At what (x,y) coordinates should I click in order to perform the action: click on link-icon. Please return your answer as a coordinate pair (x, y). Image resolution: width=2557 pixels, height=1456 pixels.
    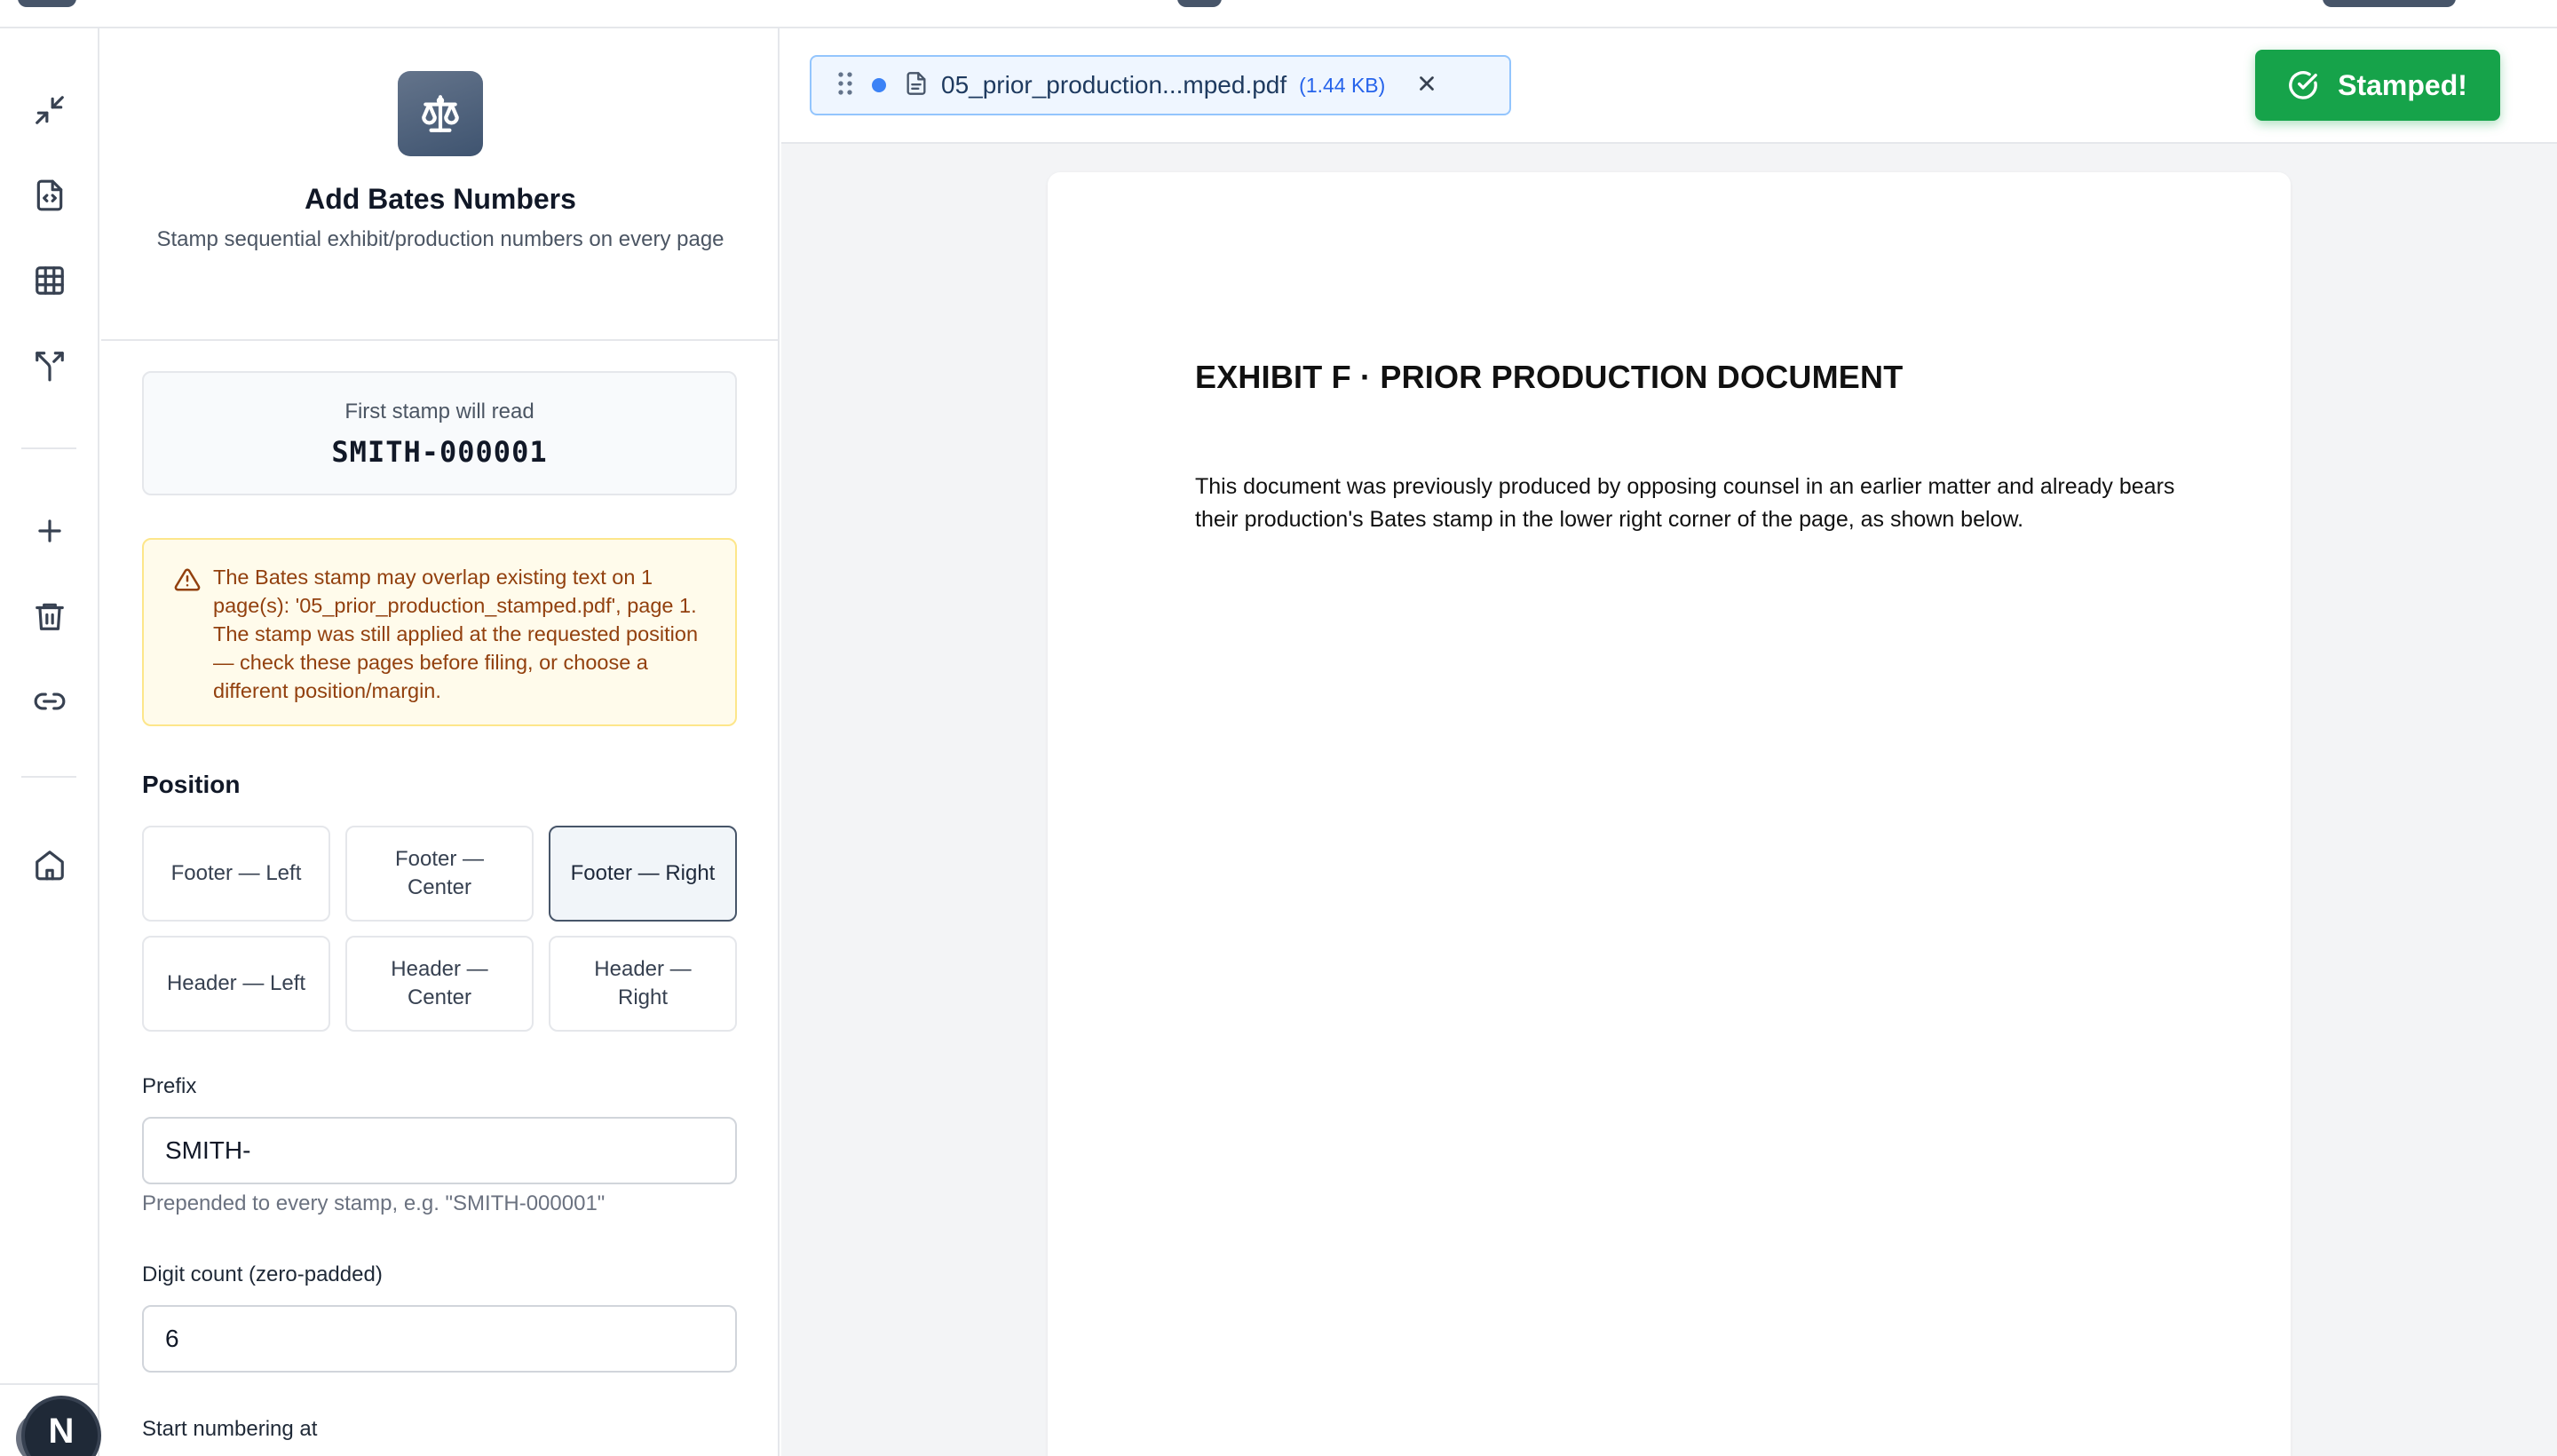
    Looking at the image, I should click on (50, 701).